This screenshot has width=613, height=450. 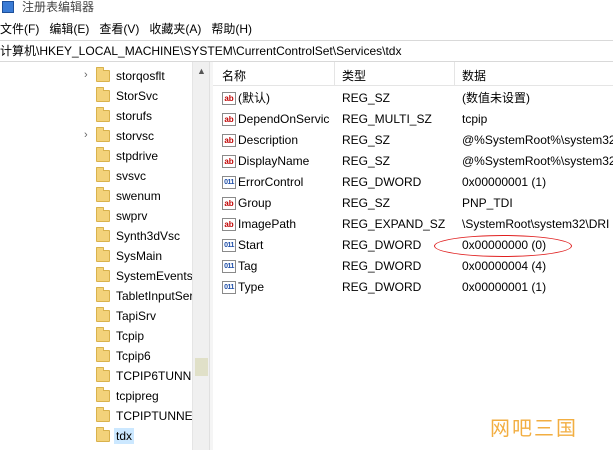 I want to click on value-name: ErrorControl, so click(x=271, y=182).